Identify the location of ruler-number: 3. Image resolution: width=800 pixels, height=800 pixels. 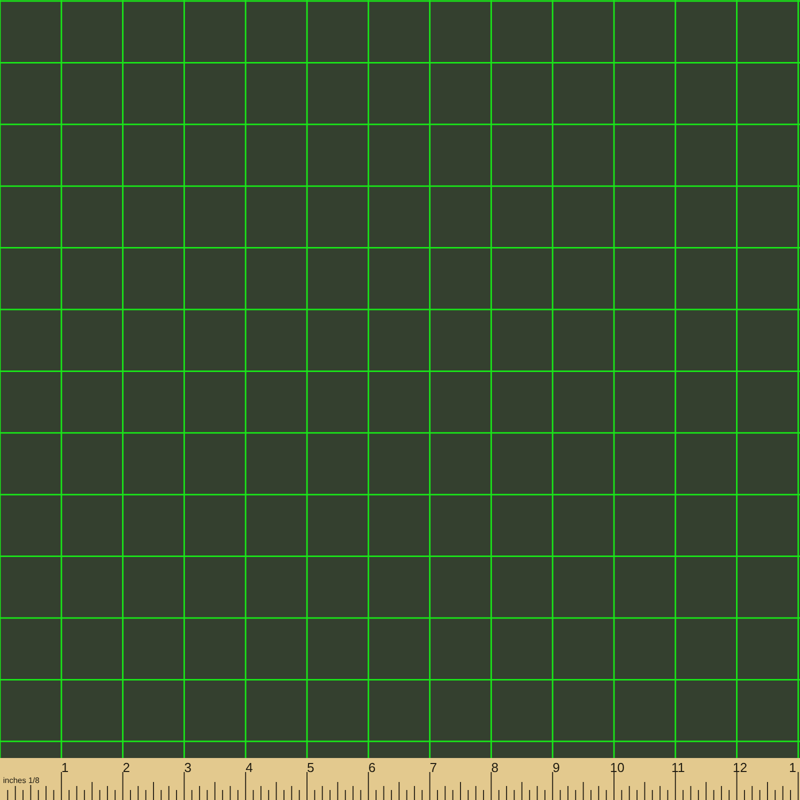
(188, 767).